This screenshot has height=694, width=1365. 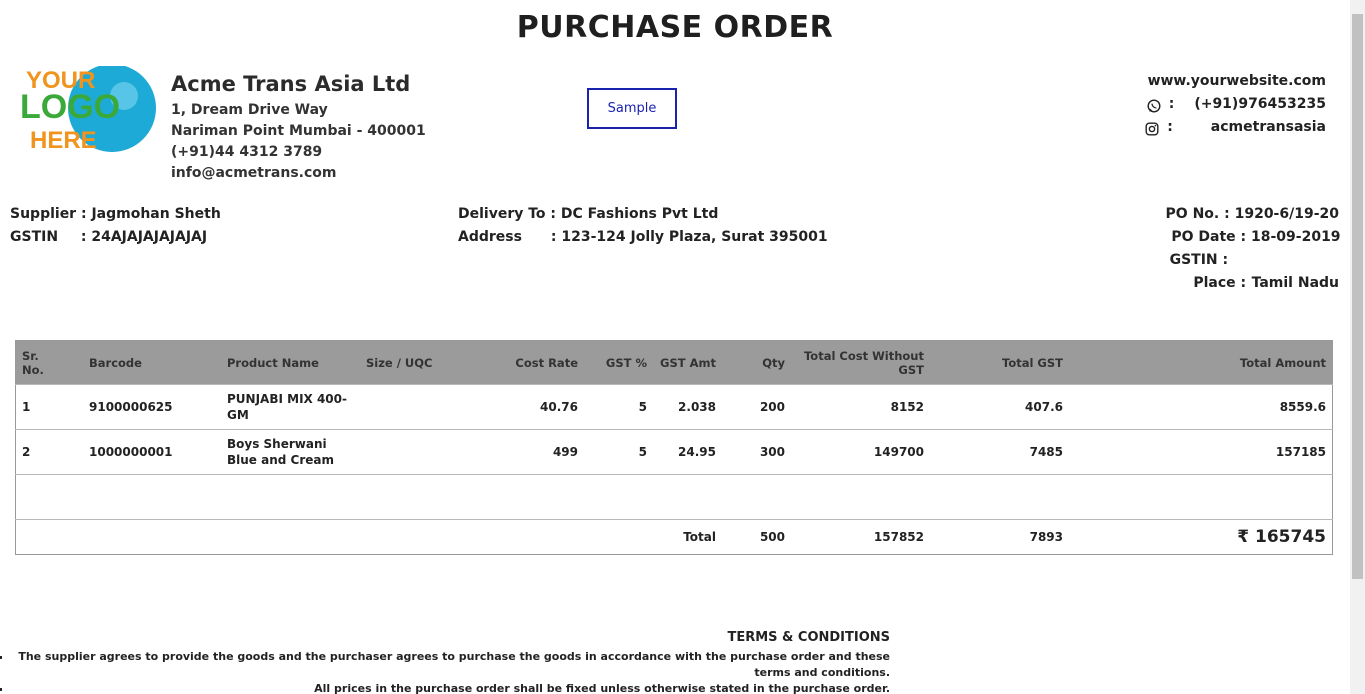 What do you see at coordinates (1296, 237) in the screenshot?
I see `po-date: 18-09-2019` at bounding box center [1296, 237].